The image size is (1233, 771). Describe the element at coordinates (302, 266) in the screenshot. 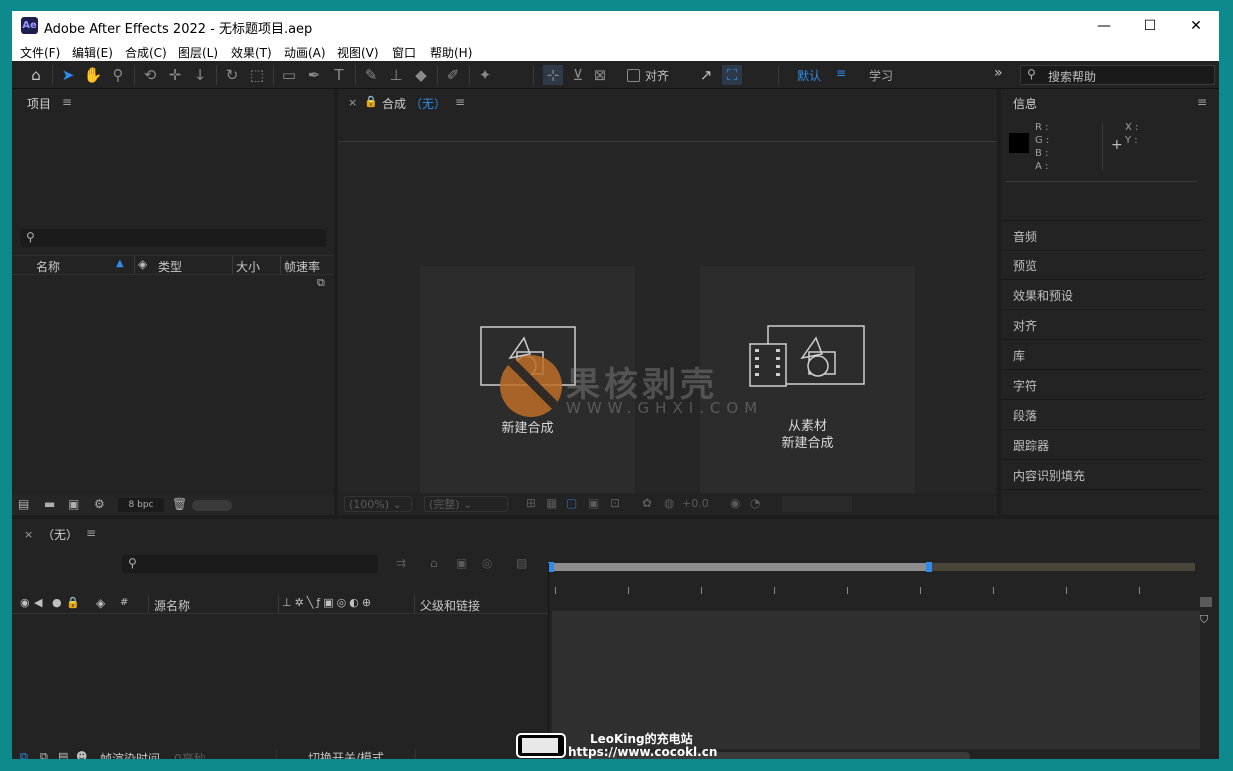

I see `column-frame-rate: 帧速率` at that location.